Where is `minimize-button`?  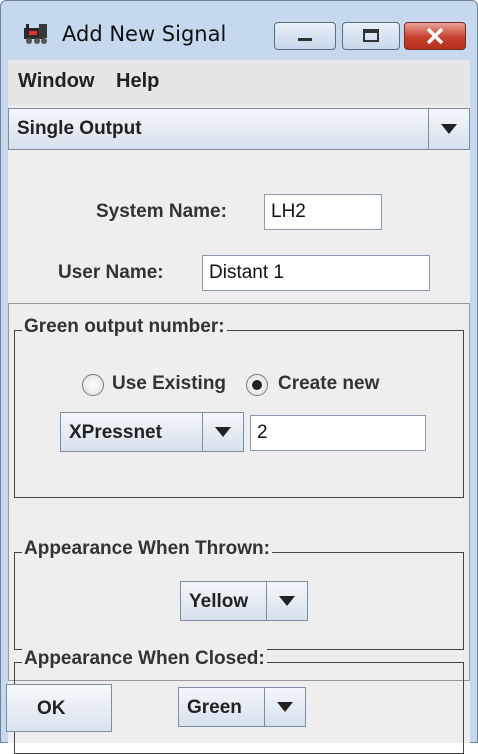 minimize-button is located at coordinates (305, 36).